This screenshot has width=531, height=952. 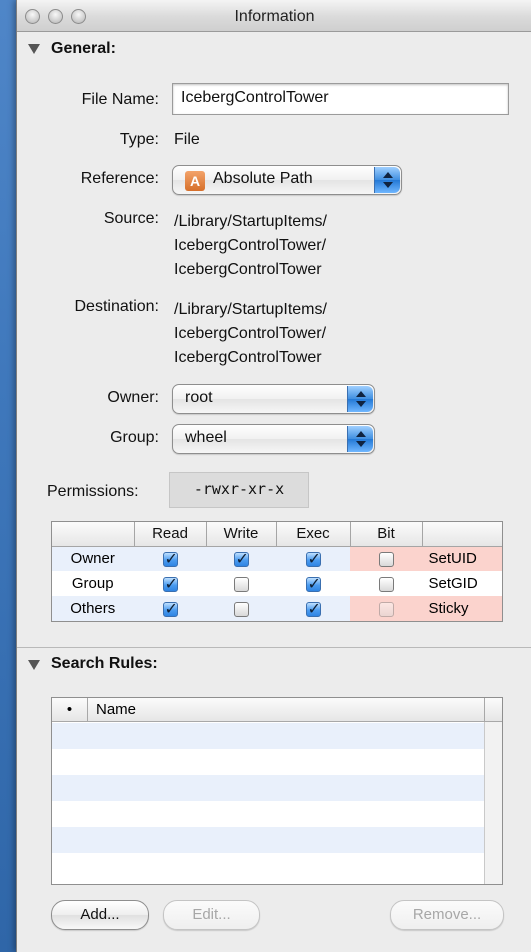 What do you see at coordinates (93, 608) in the screenshot?
I see `row-label-others: Others` at bounding box center [93, 608].